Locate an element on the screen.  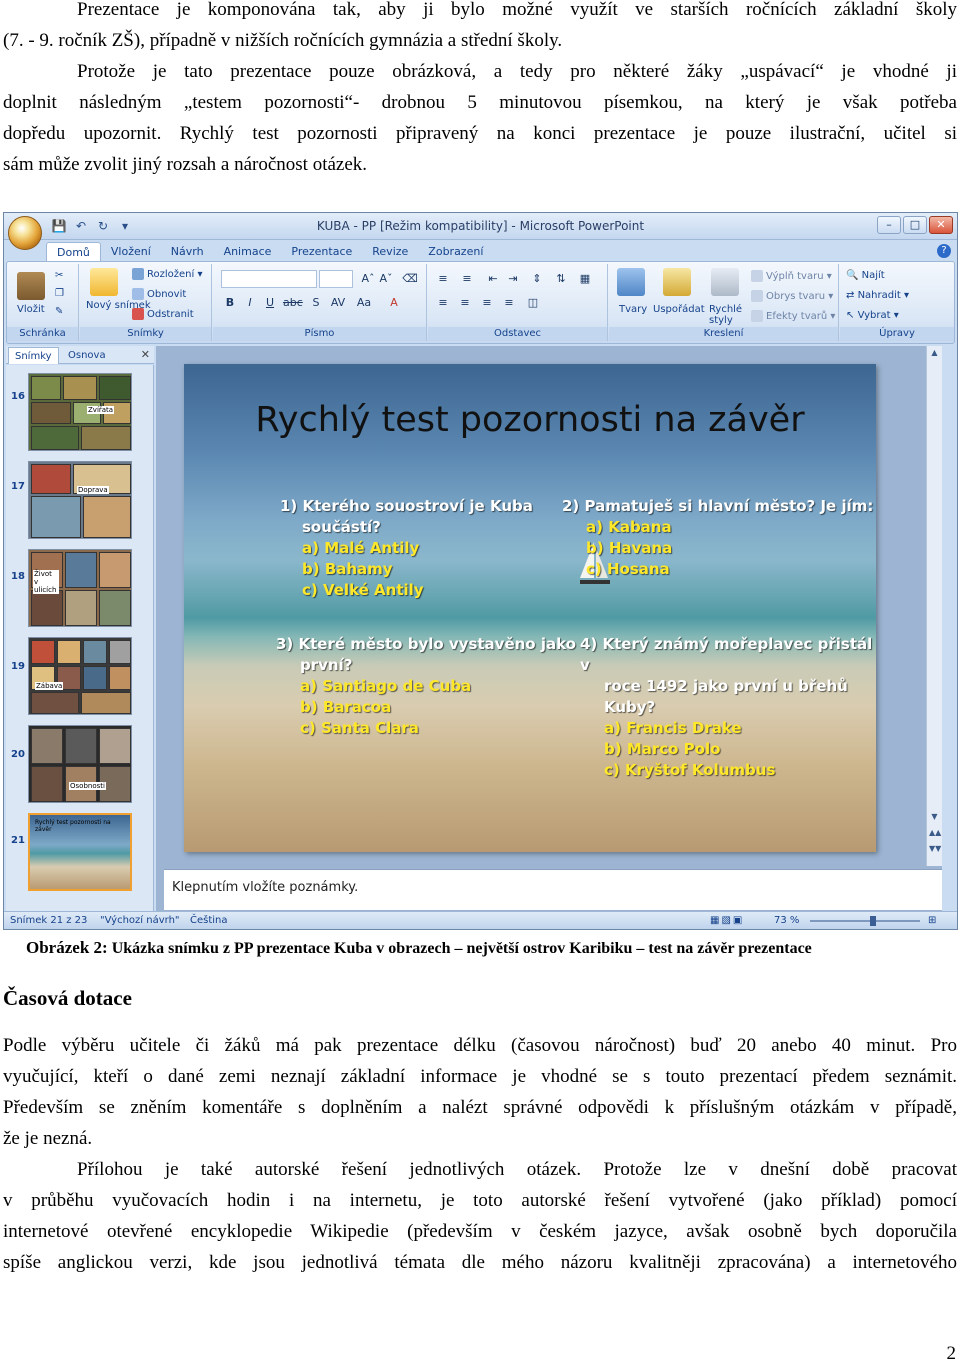
help-icon: ? is located at coordinates (944, 251).